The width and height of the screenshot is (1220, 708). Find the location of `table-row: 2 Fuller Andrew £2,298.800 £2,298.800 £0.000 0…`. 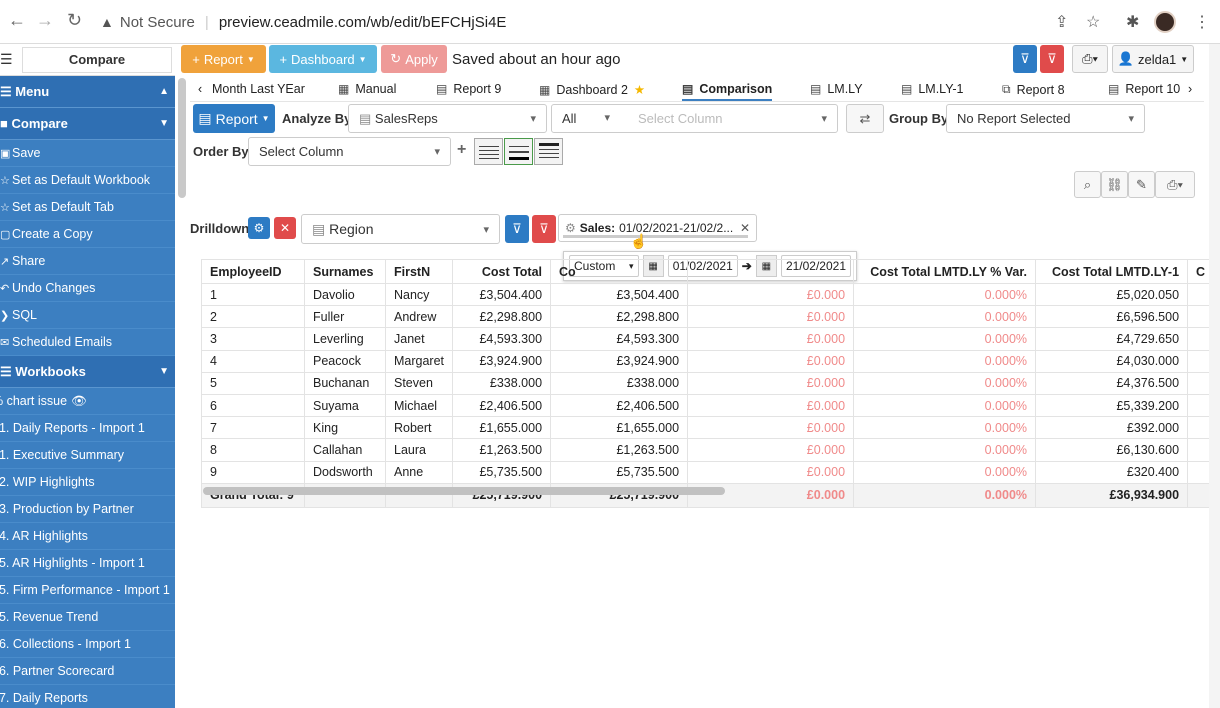

table-row: 2 Fuller Andrew £2,298.800 £2,298.800 £0.000 0… is located at coordinates (708, 317).